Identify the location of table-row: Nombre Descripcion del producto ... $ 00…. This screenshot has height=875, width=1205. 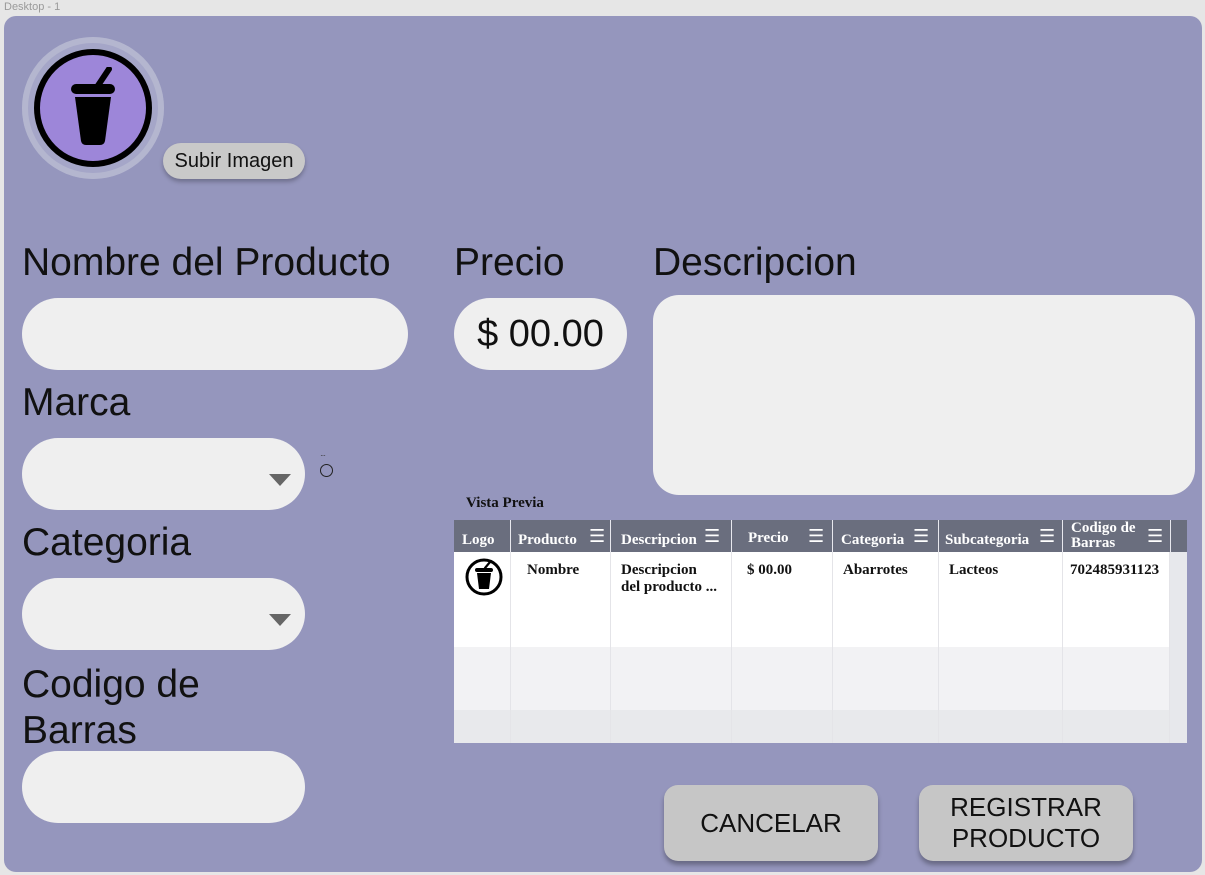
(812, 599).